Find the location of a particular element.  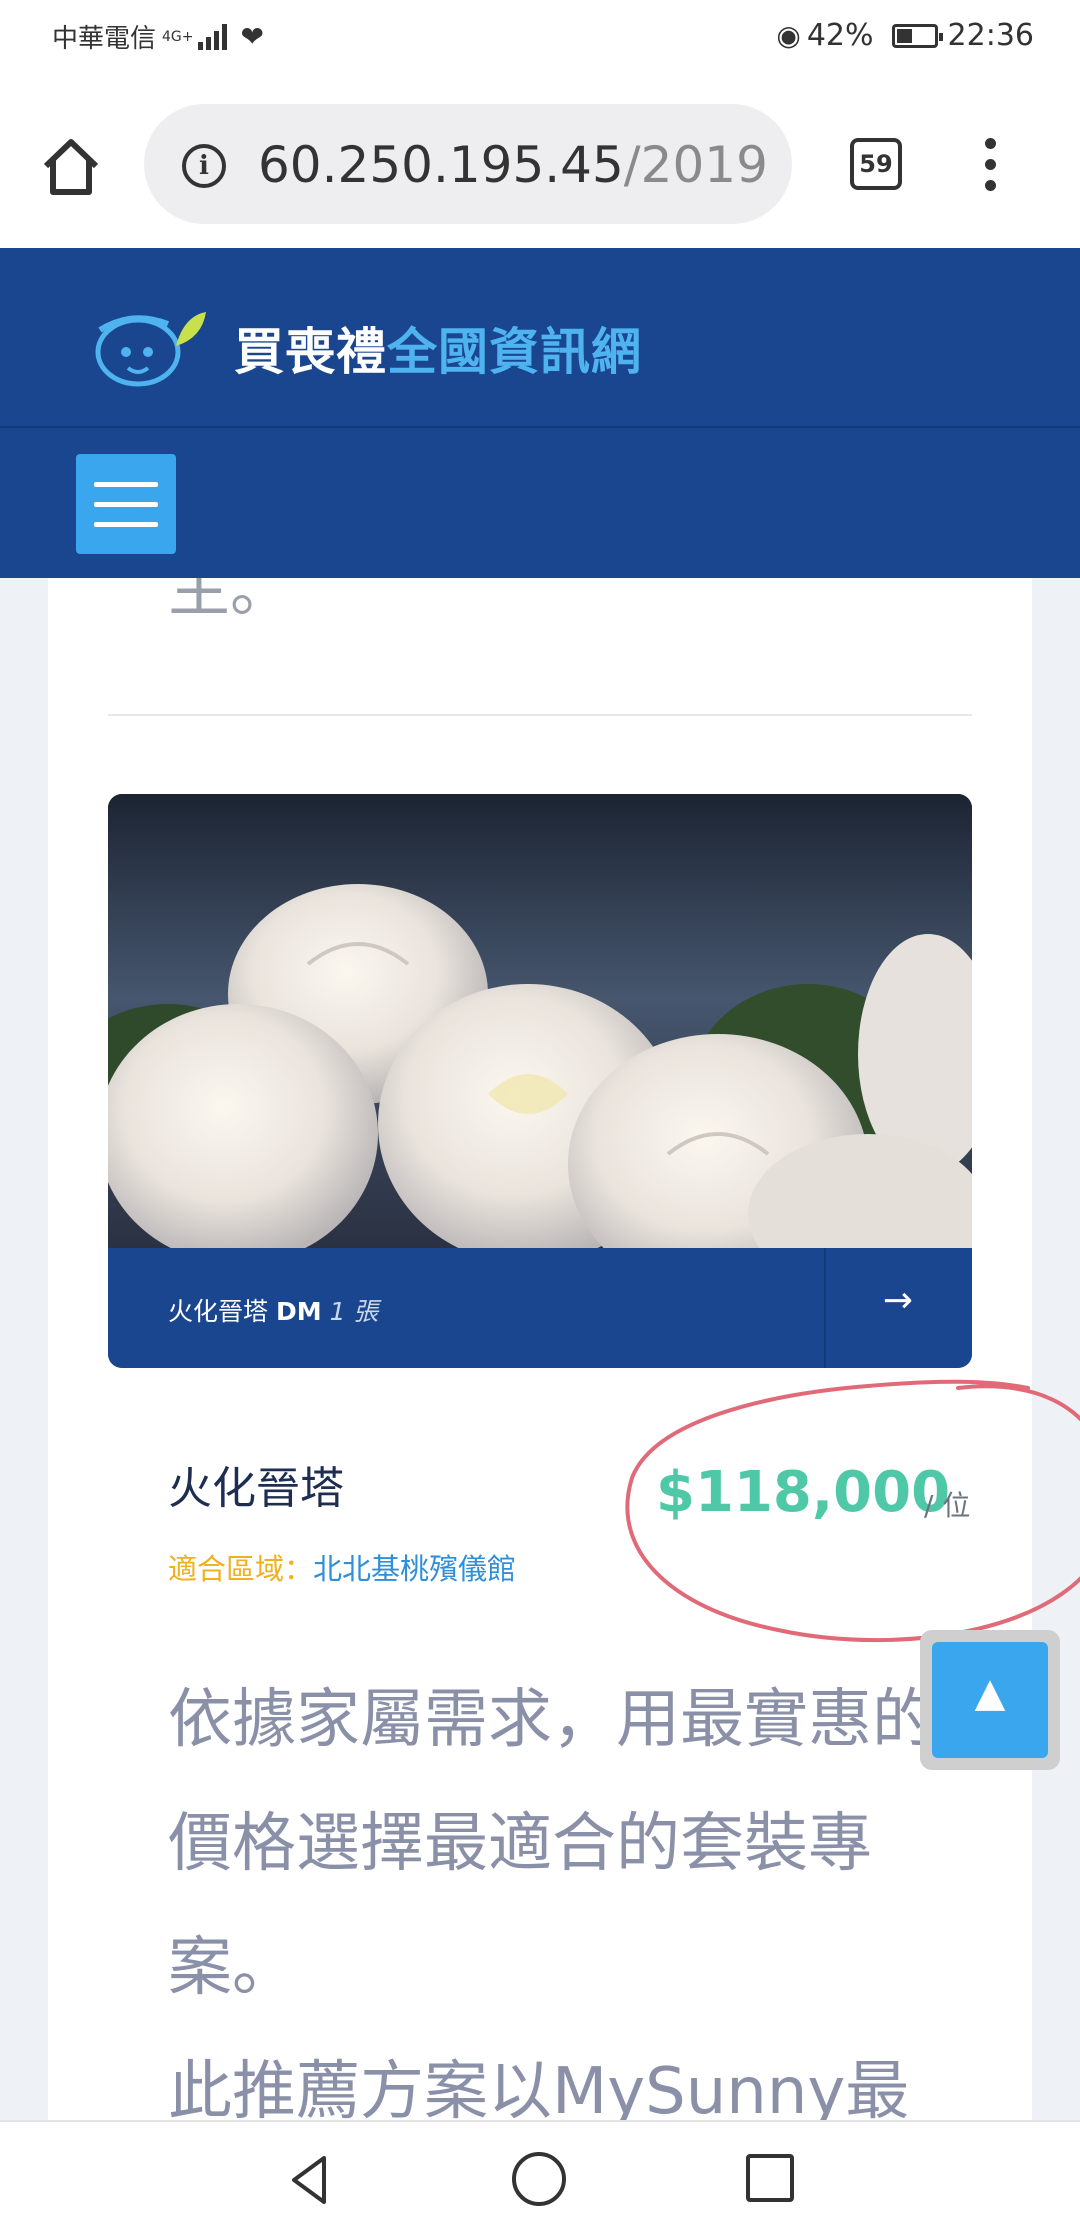

back-triangle-icon is located at coordinates (310, 2180).